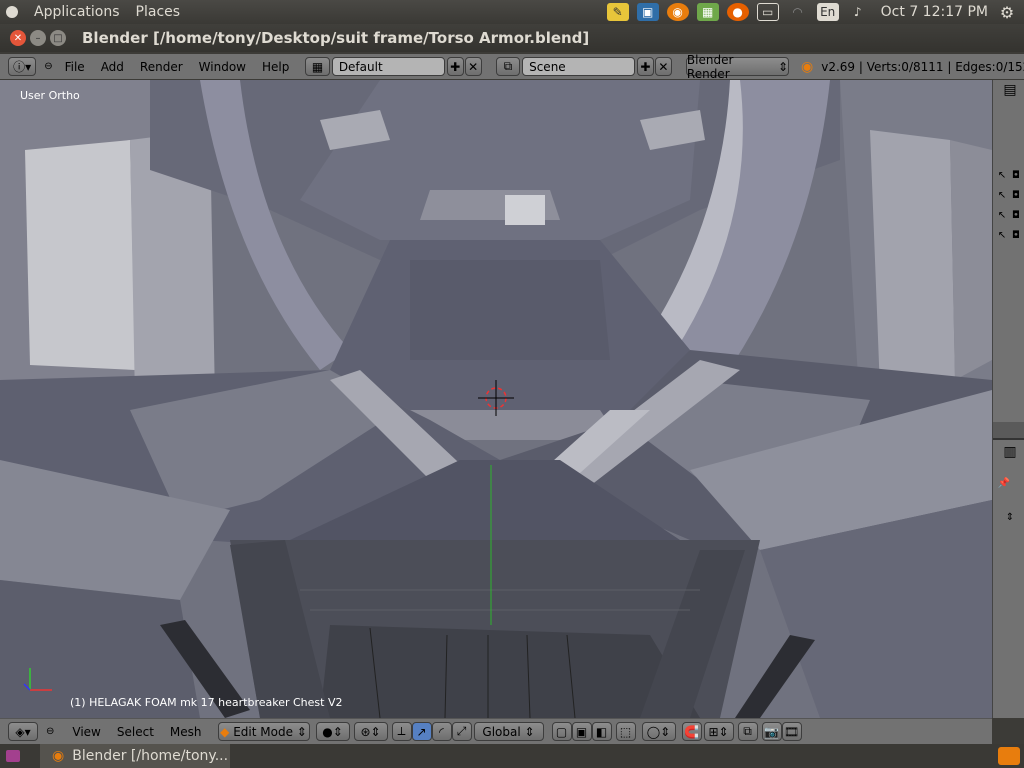 This screenshot has height=768, width=1024. What do you see at coordinates (317, 66) in the screenshot?
I see `screen-layout-icon: ▦` at bounding box center [317, 66].